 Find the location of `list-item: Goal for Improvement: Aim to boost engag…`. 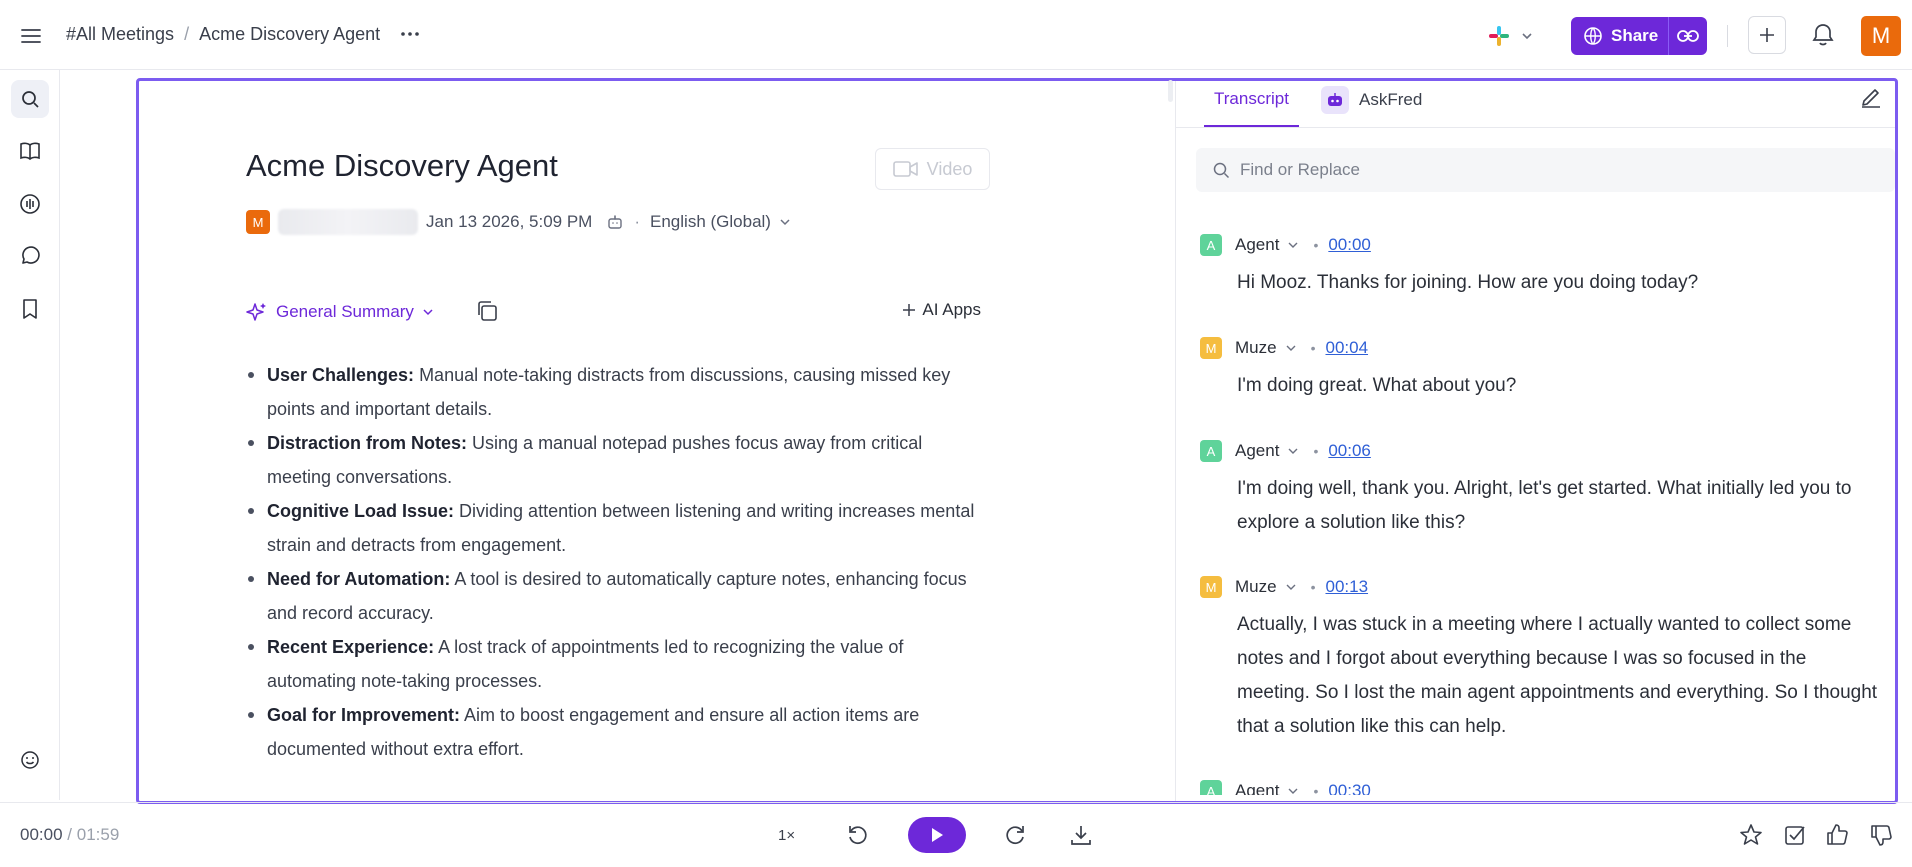

list-item: Goal for Improvement: Aim to boost engag… is located at coordinates (616, 732).